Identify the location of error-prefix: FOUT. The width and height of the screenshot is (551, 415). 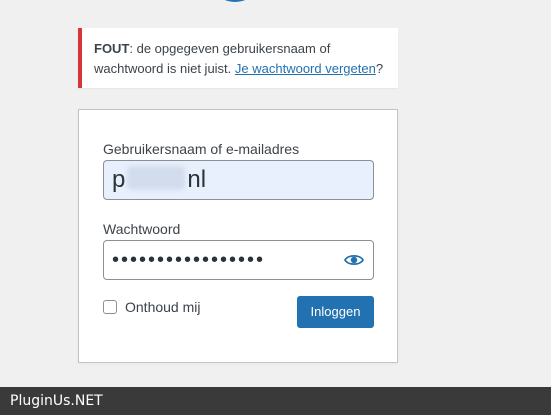
(112, 48).